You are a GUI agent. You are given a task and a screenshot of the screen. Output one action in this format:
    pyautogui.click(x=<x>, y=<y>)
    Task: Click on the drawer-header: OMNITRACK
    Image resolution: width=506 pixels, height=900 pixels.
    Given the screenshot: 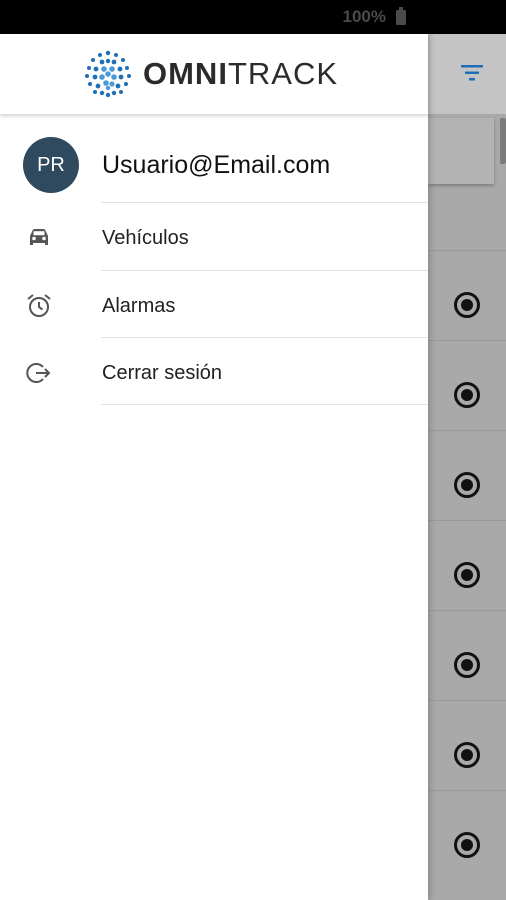 What is the action you would take?
    pyautogui.click(x=214, y=74)
    